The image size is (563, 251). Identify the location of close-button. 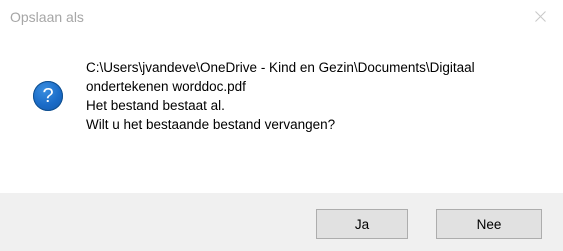
(540, 16).